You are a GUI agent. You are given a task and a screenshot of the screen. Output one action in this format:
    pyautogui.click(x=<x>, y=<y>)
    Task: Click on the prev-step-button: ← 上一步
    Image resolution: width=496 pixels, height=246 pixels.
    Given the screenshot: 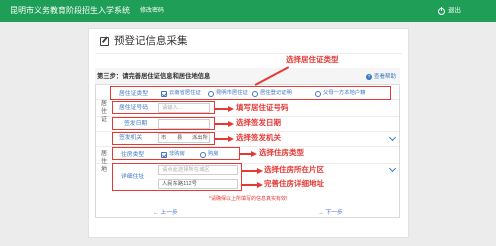 What is the action you would take?
    pyautogui.click(x=165, y=213)
    